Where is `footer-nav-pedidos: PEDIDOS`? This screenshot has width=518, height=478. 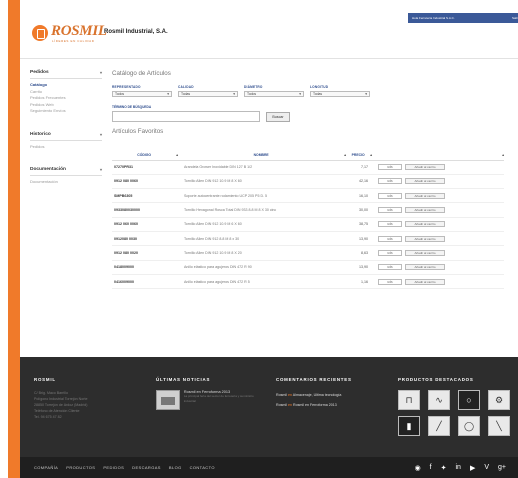
footer-nav-pedidos: PEDIDOS is located at coordinates (113, 467).